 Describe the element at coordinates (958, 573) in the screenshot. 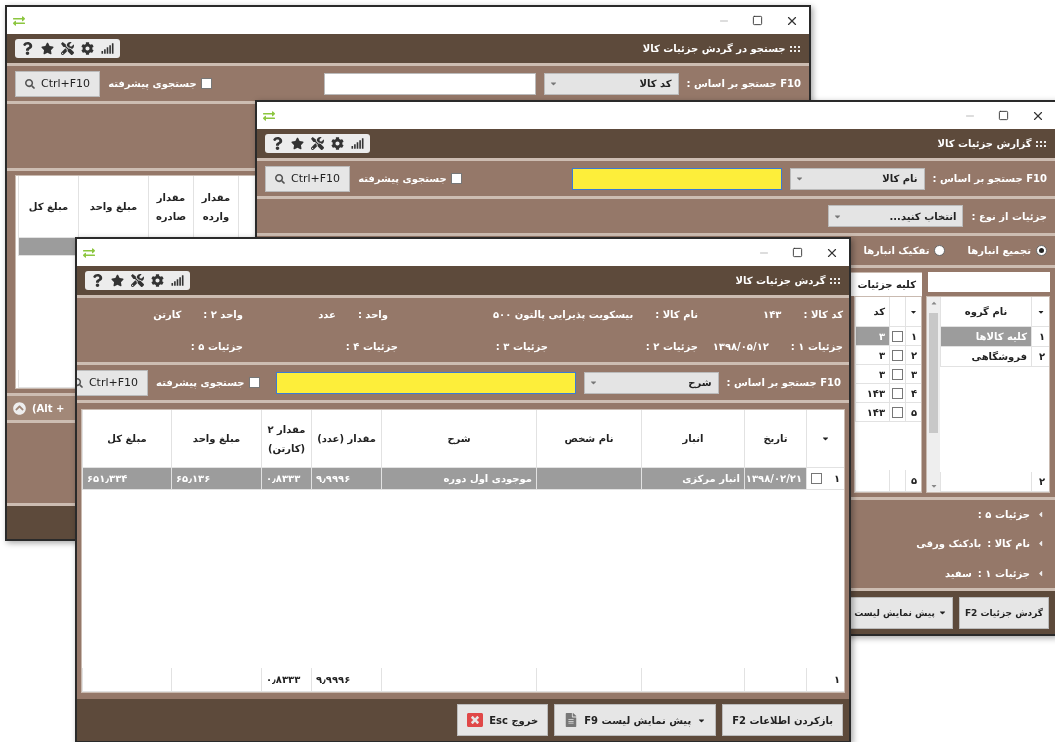

I see `detail-value: سفید` at that location.